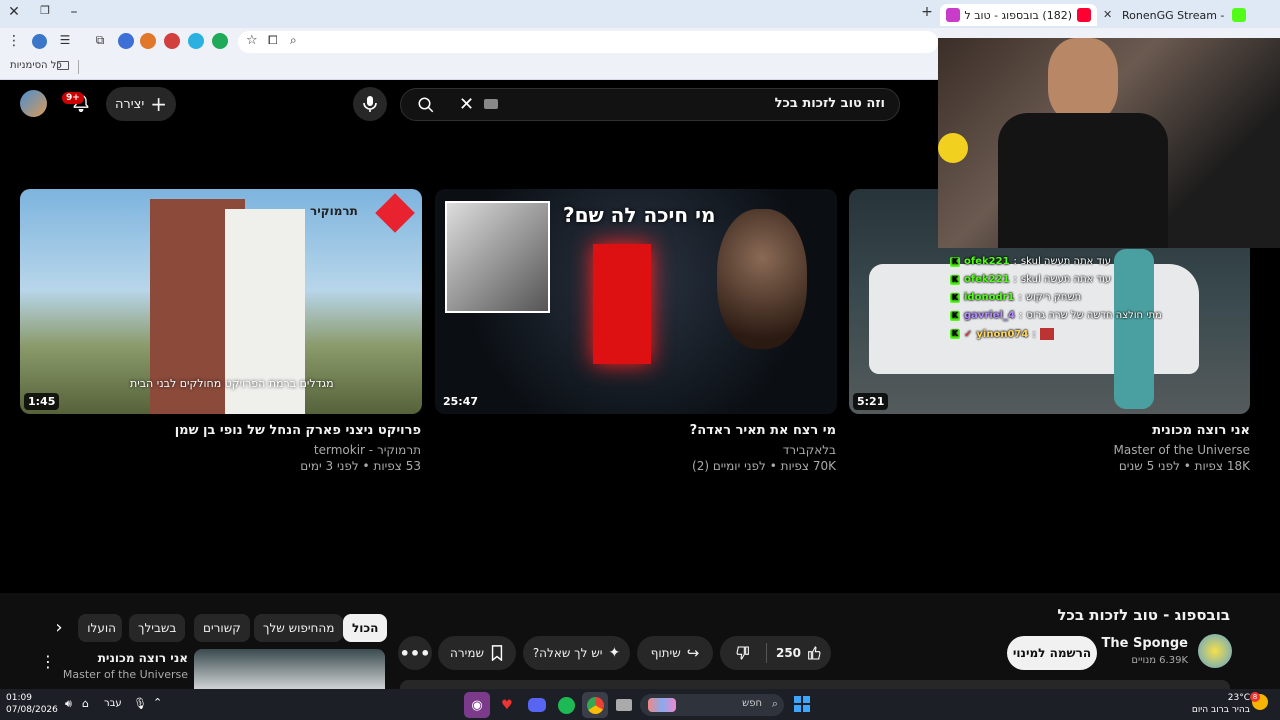 Image resolution: width=1280 pixels, height=720 pixels. What do you see at coordinates (426, 105) in the screenshot?
I see `search-icon` at bounding box center [426, 105].